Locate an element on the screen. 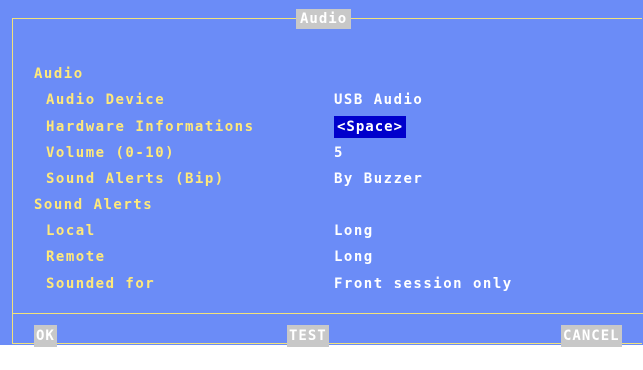 Image resolution: width=643 pixels, height=370 pixels. local-value: Long is located at coordinates (354, 231).